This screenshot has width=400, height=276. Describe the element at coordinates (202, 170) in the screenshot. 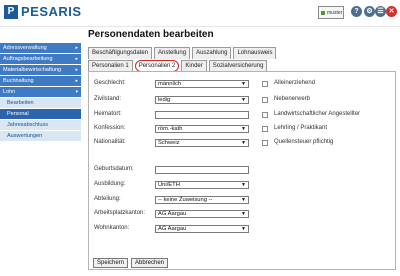

I see `geburtsdatum-input` at that location.